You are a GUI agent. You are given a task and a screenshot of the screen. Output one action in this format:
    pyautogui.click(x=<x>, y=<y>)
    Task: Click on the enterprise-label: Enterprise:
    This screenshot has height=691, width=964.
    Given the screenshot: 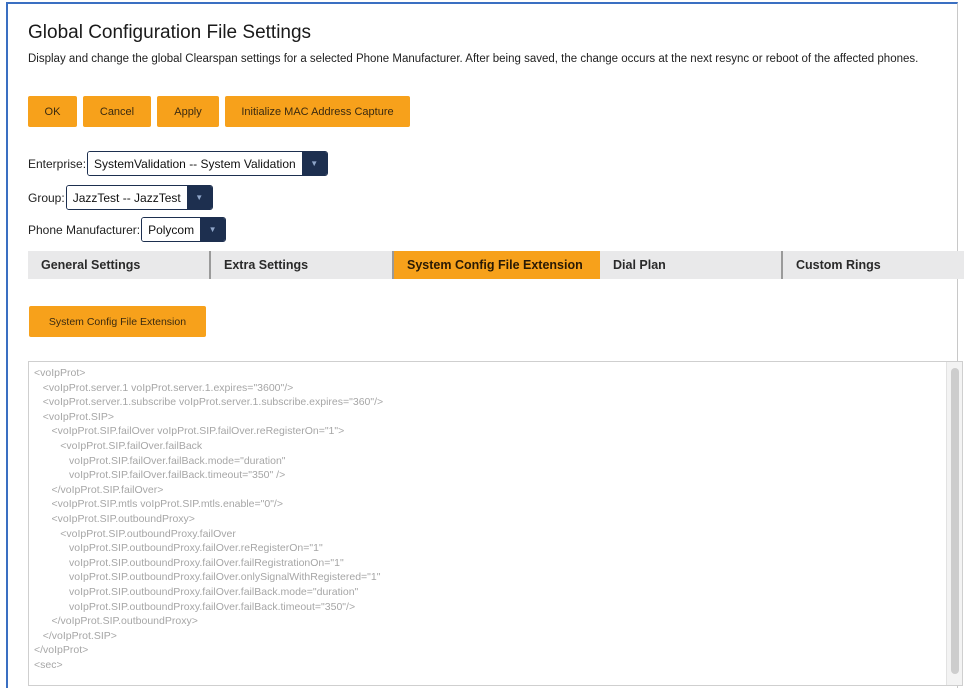 What is the action you would take?
    pyautogui.click(x=57, y=163)
    